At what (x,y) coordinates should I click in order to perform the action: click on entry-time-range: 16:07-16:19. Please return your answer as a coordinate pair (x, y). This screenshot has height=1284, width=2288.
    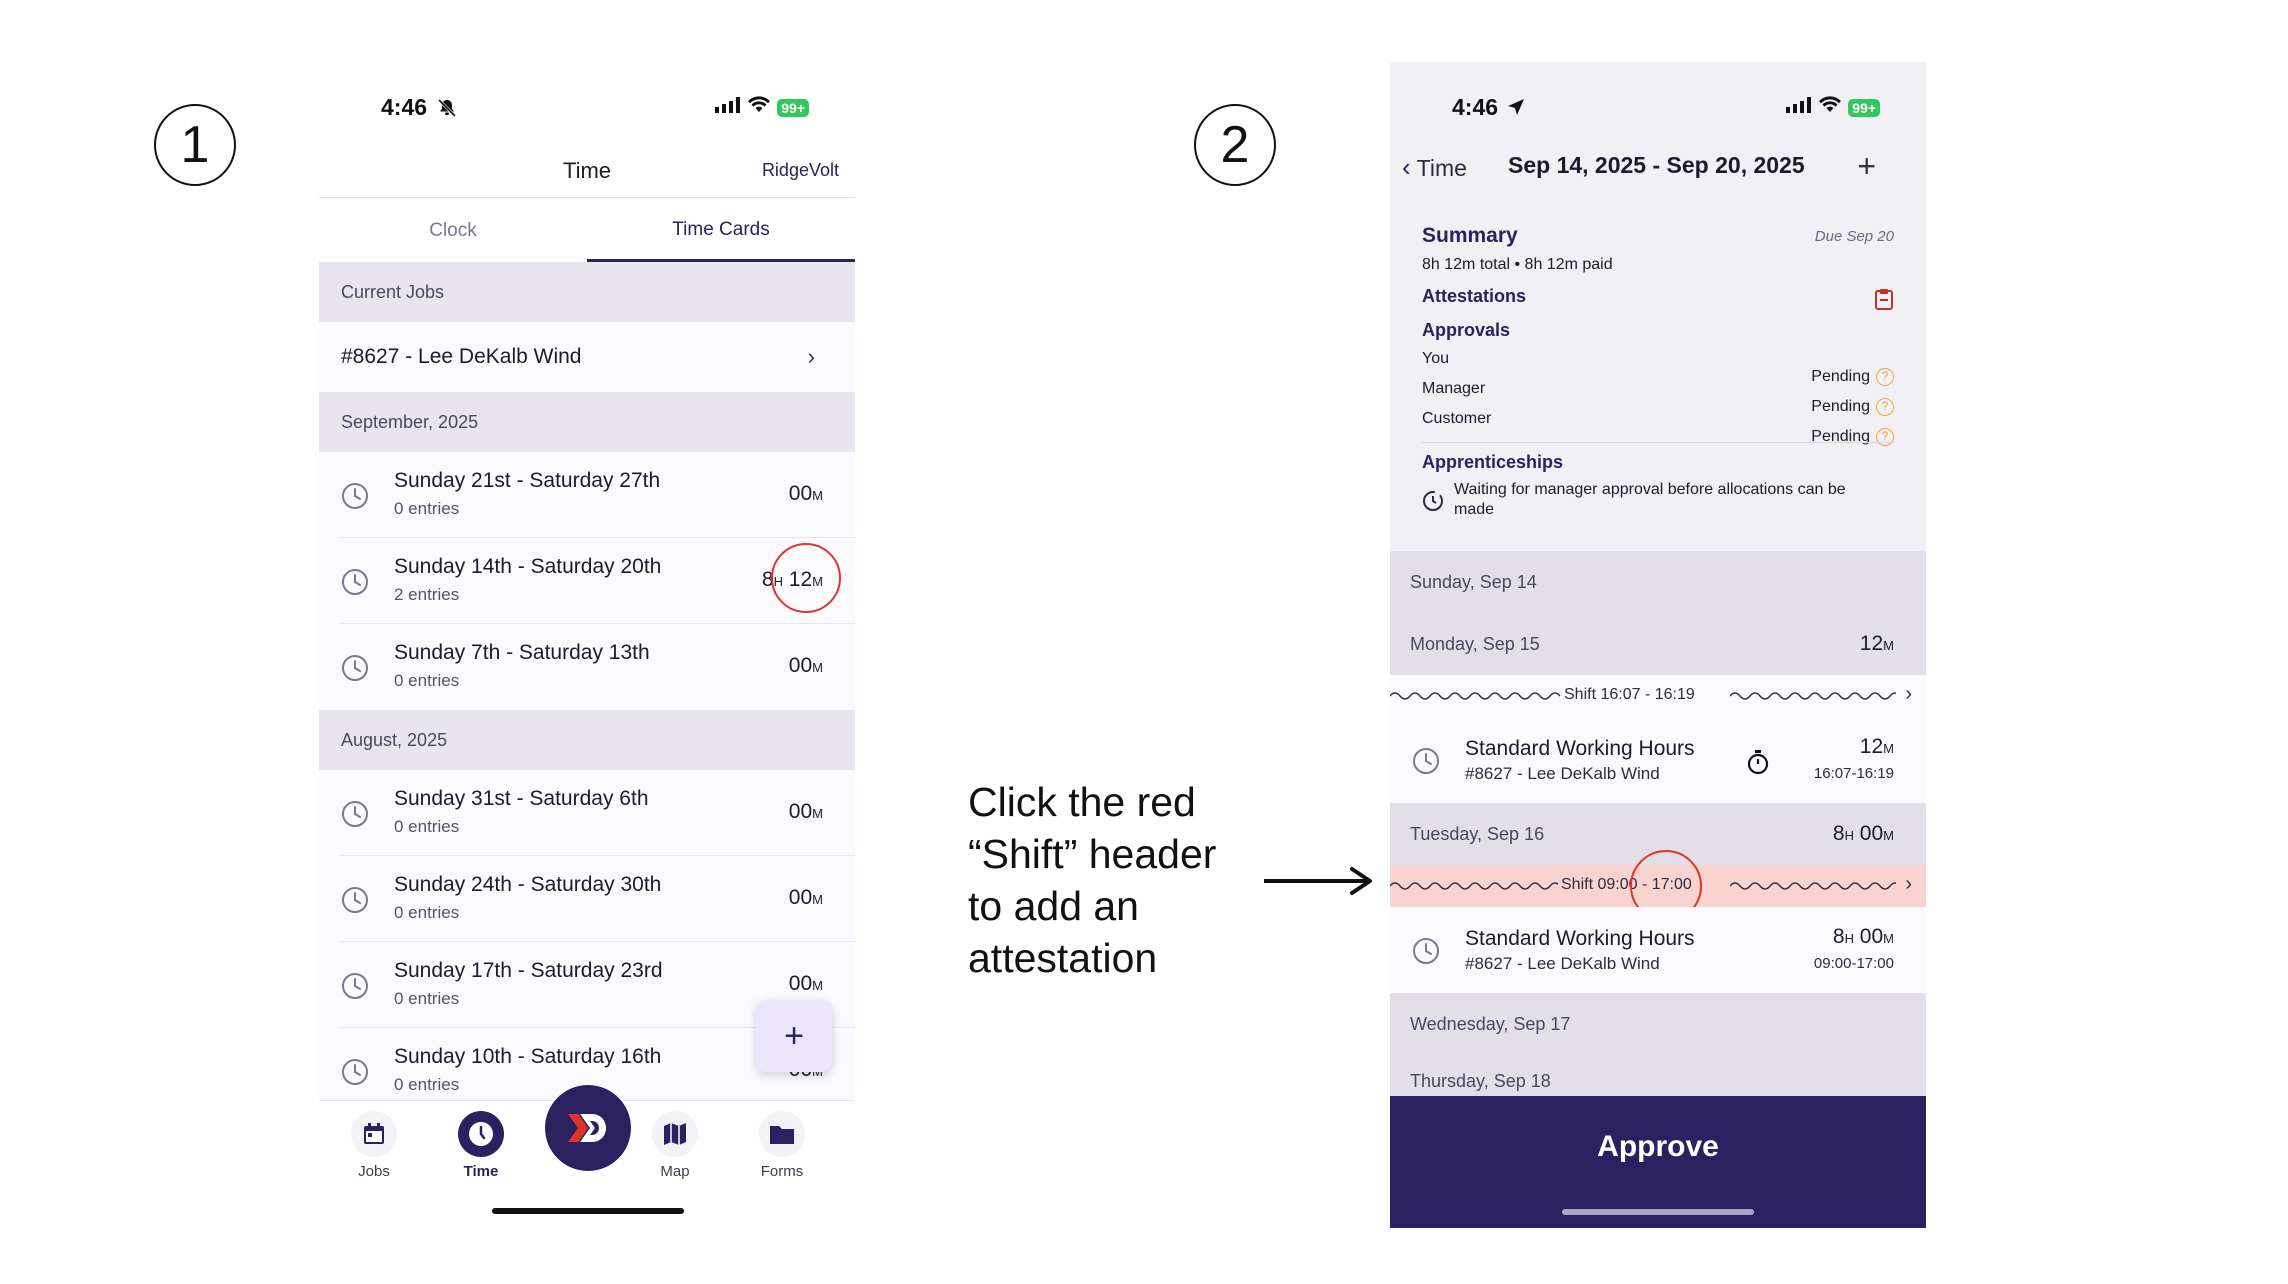
    Looking at the image, I should click on (1853, 773).